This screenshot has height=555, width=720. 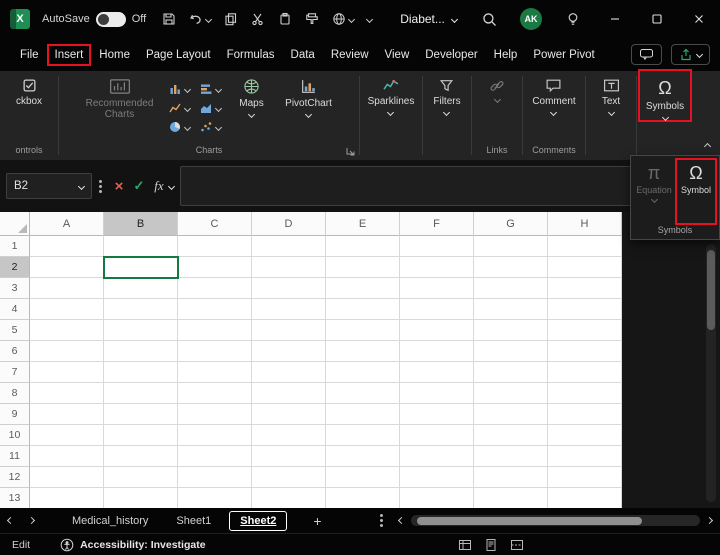 I want to click on cell-F2, so click(x=437, y=267).